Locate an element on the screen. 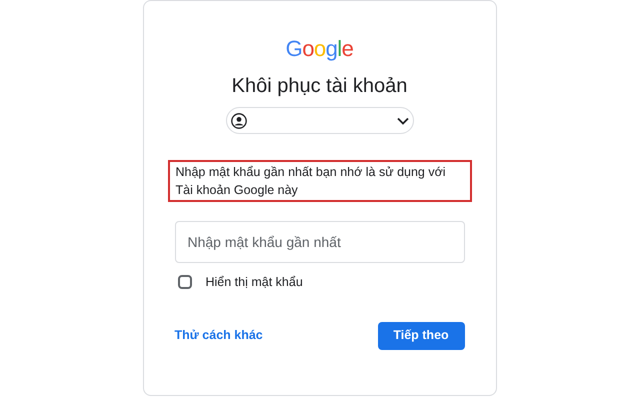 Image resolution: width=639 pixels, height=400 pixels. account-chip is located at coordinates (320, 120).